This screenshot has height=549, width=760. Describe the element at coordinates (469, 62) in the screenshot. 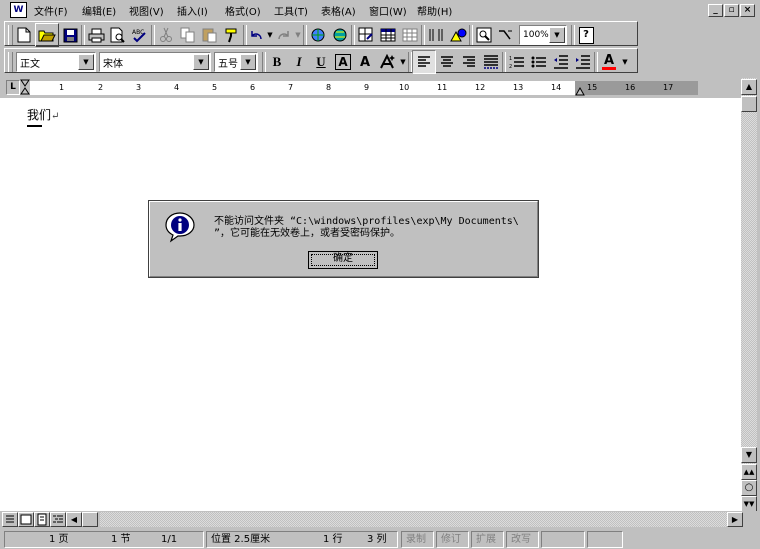

I see `align-right-button` at that location.